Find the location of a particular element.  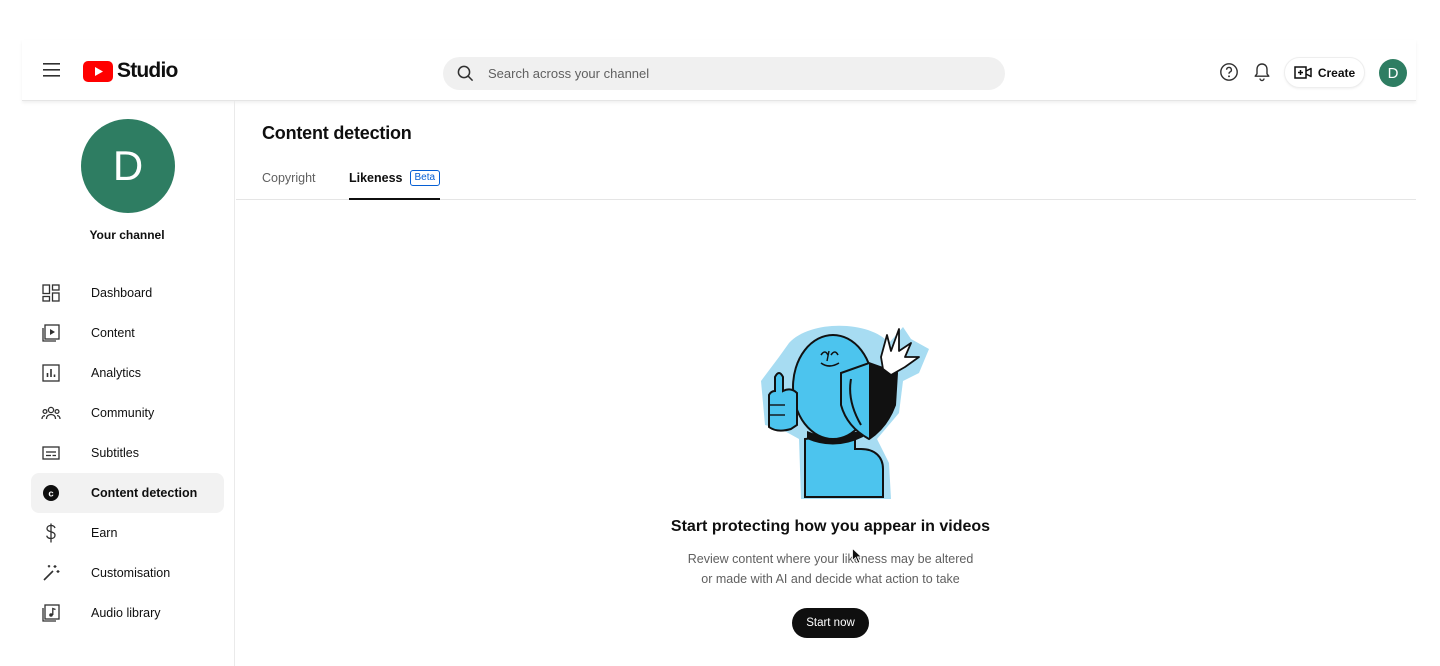

create-button-label: Create is located at coordinates (1336, 72).